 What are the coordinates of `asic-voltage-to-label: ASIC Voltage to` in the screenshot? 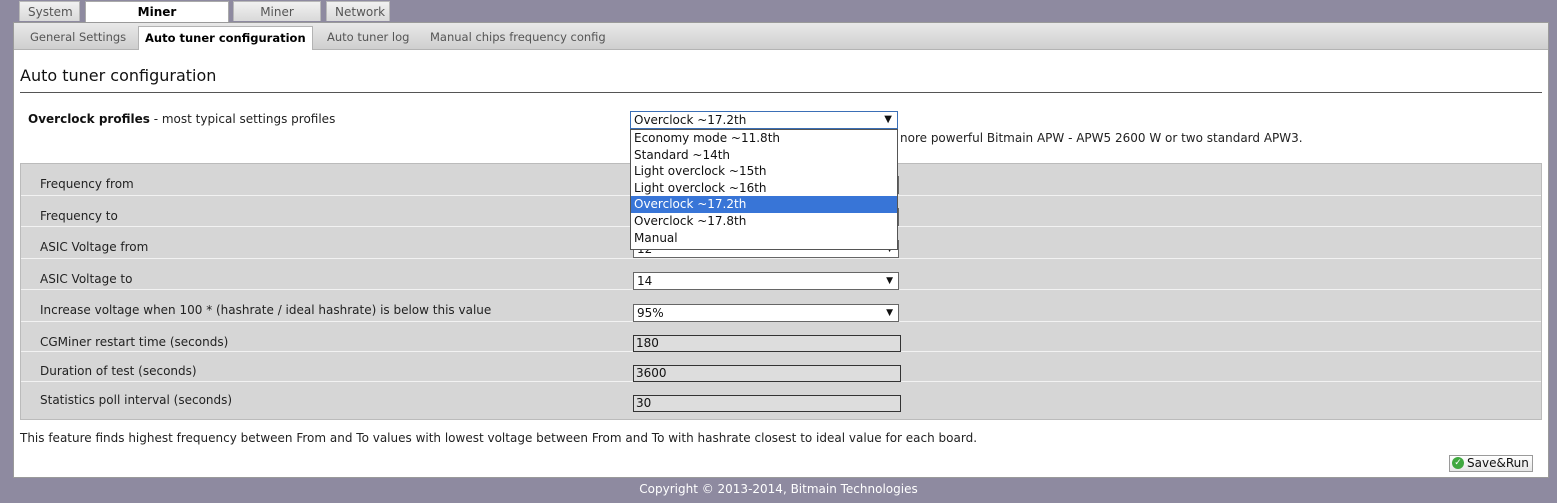 It's located at (86, 279).